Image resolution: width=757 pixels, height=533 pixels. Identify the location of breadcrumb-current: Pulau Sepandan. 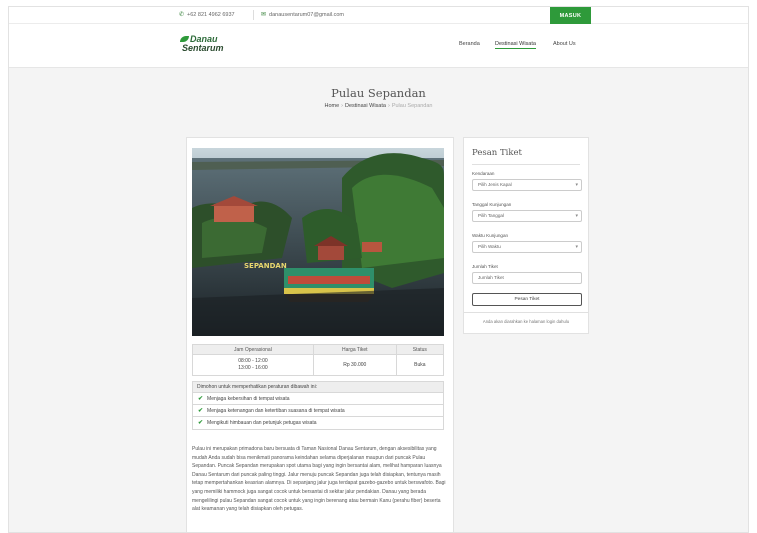
(412, 106).